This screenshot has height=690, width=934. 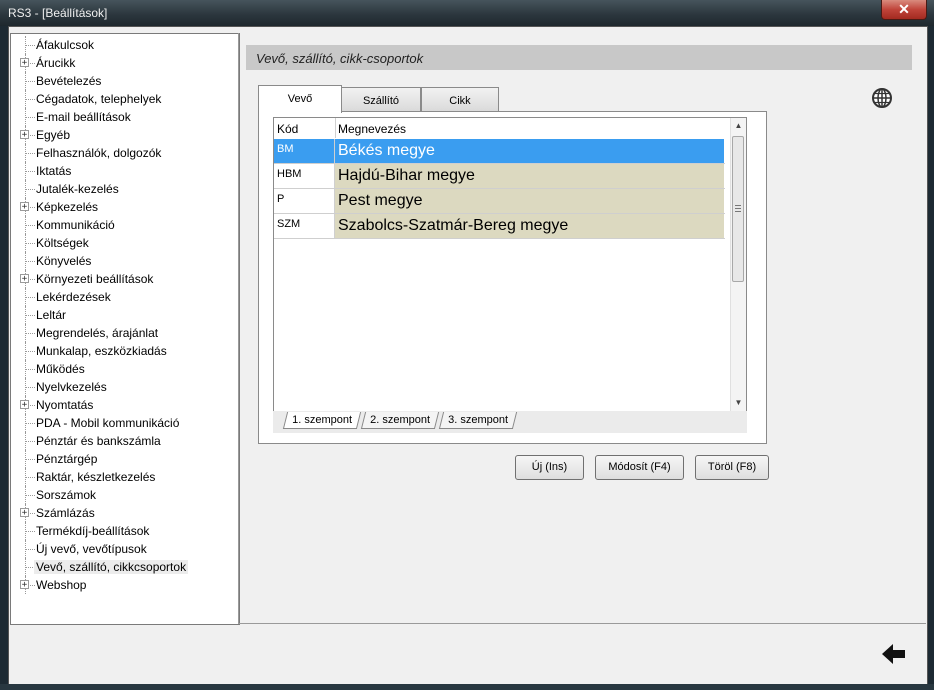 I want to click on tree-item: Felhasználók, dolgozók, so click(x=124, y=153).